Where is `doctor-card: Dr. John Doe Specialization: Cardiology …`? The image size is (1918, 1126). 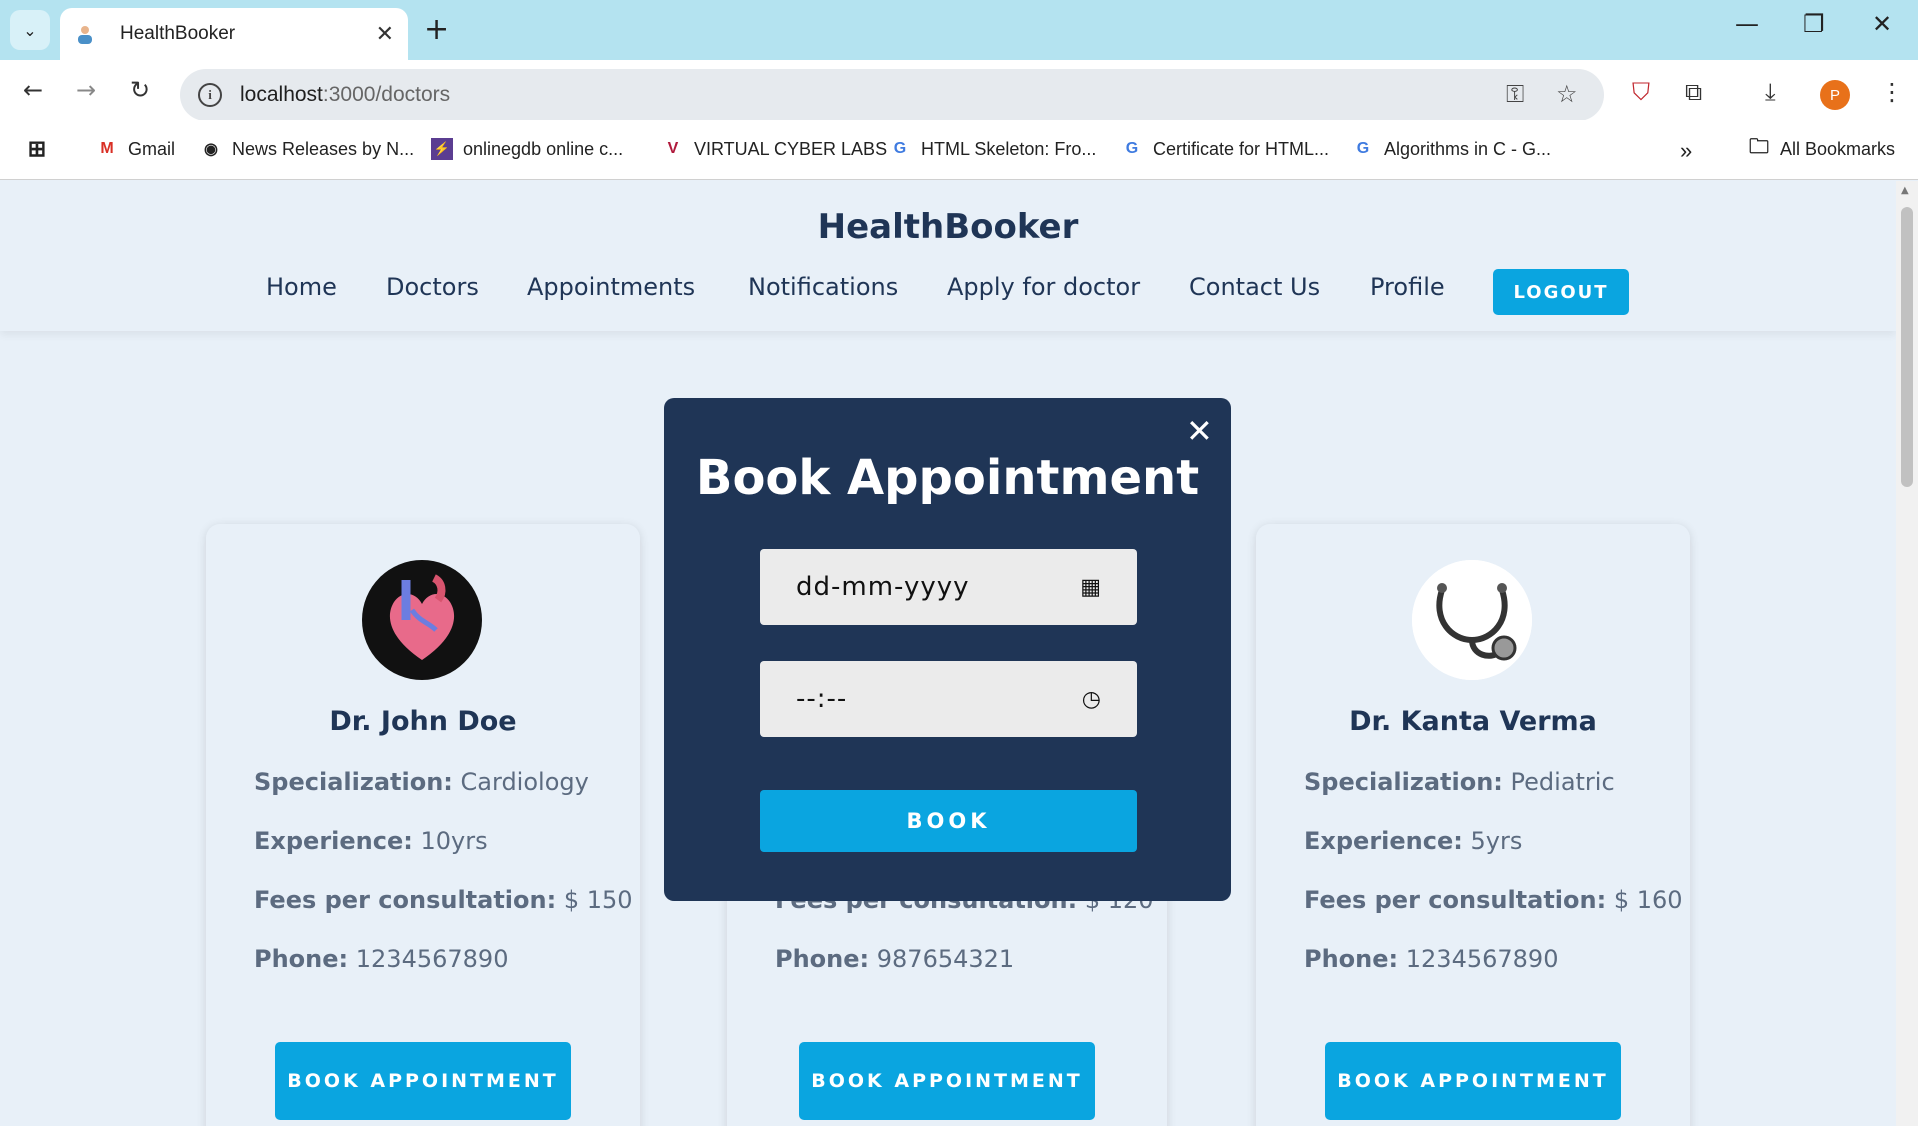 doctor-card: Dr. John Doe Specialization: Cardiology … is located at coordinates (423, 825).